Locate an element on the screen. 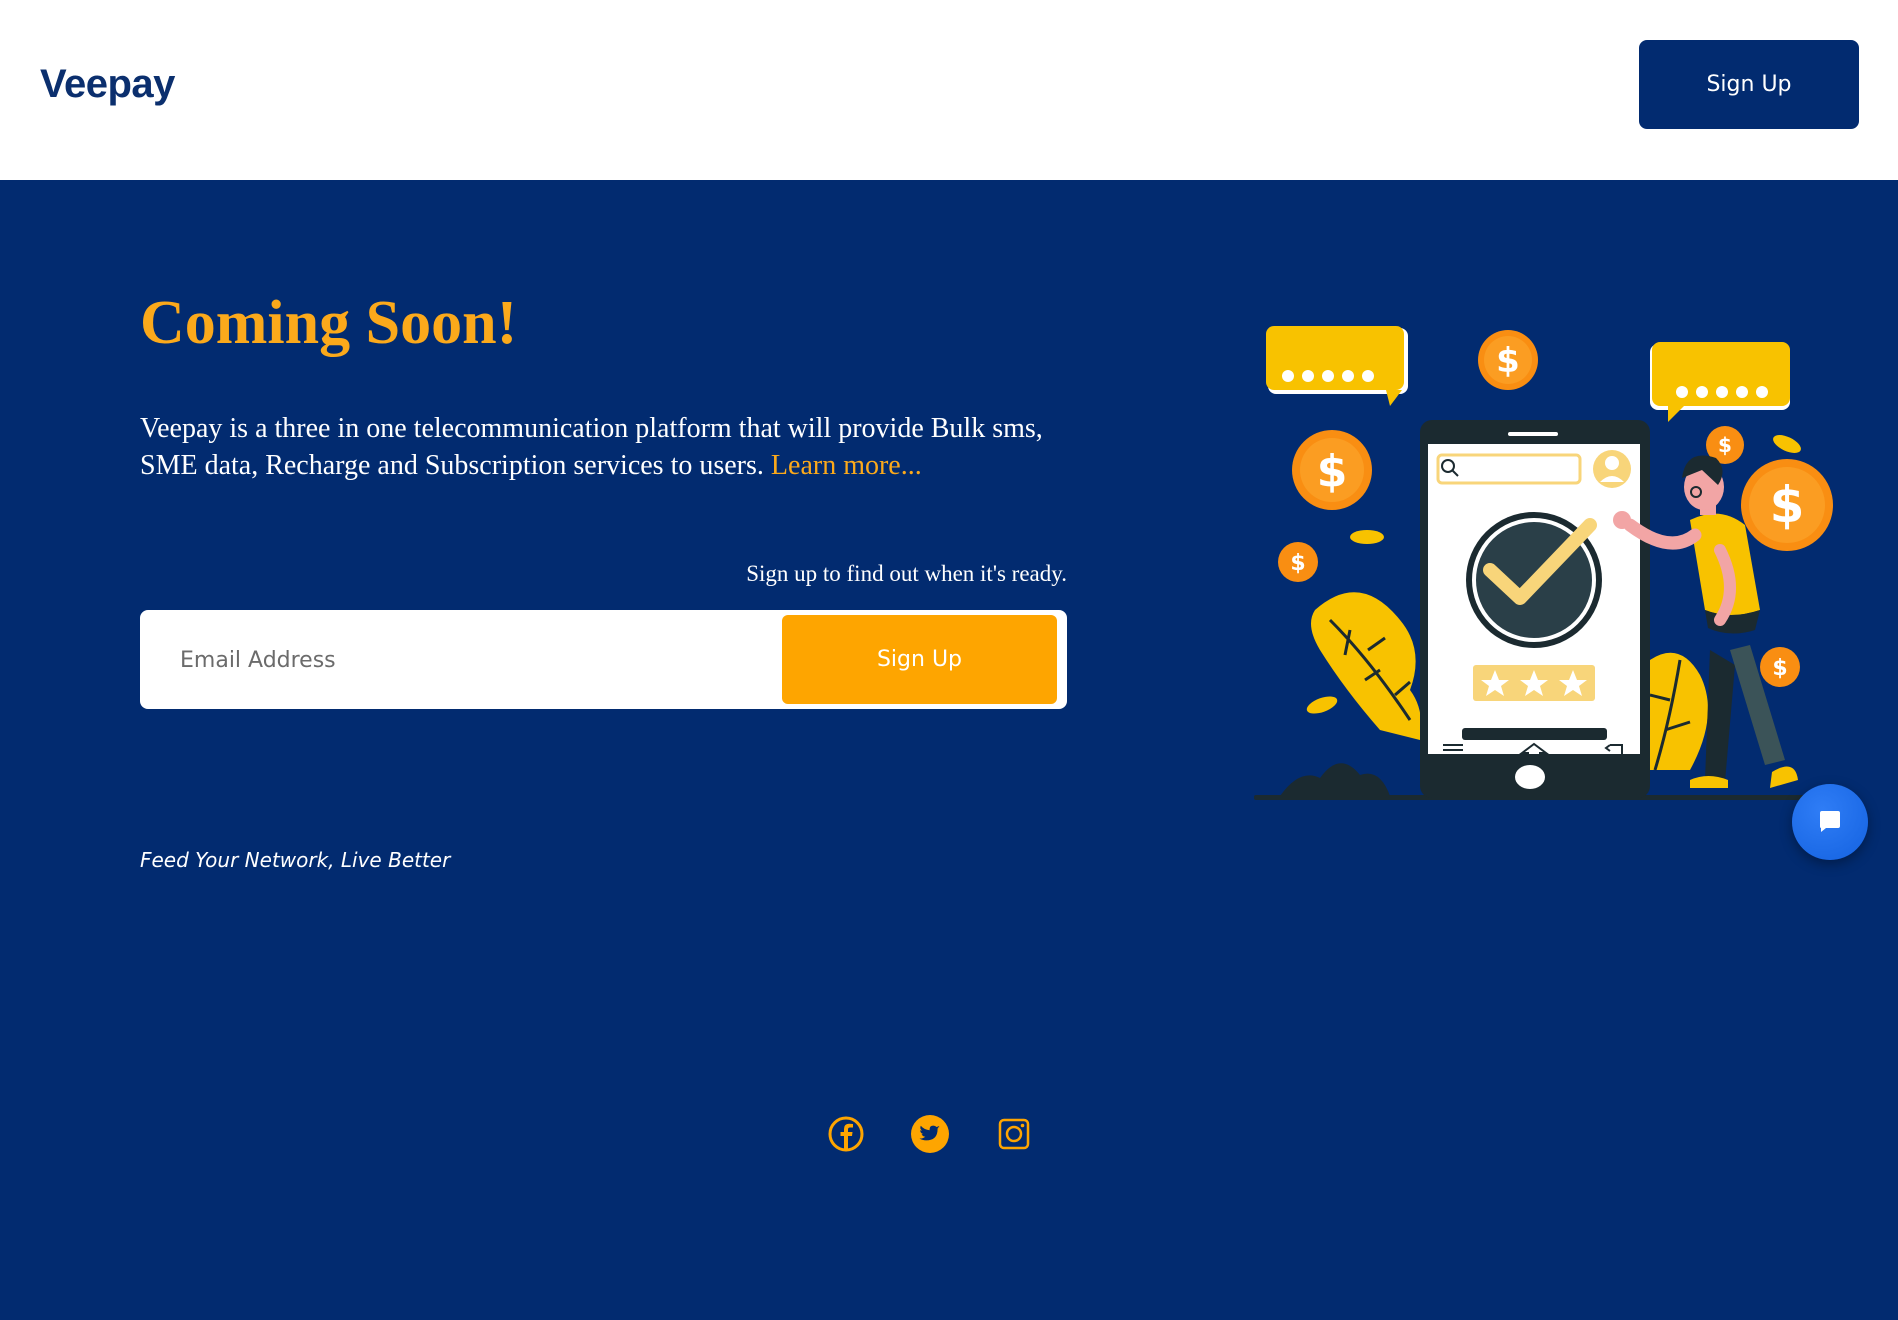 This screenshot has height=1320, width=1898. phone-payment-illustration: $ $ $ $ $ $ is located at coordinates (1543, 563).